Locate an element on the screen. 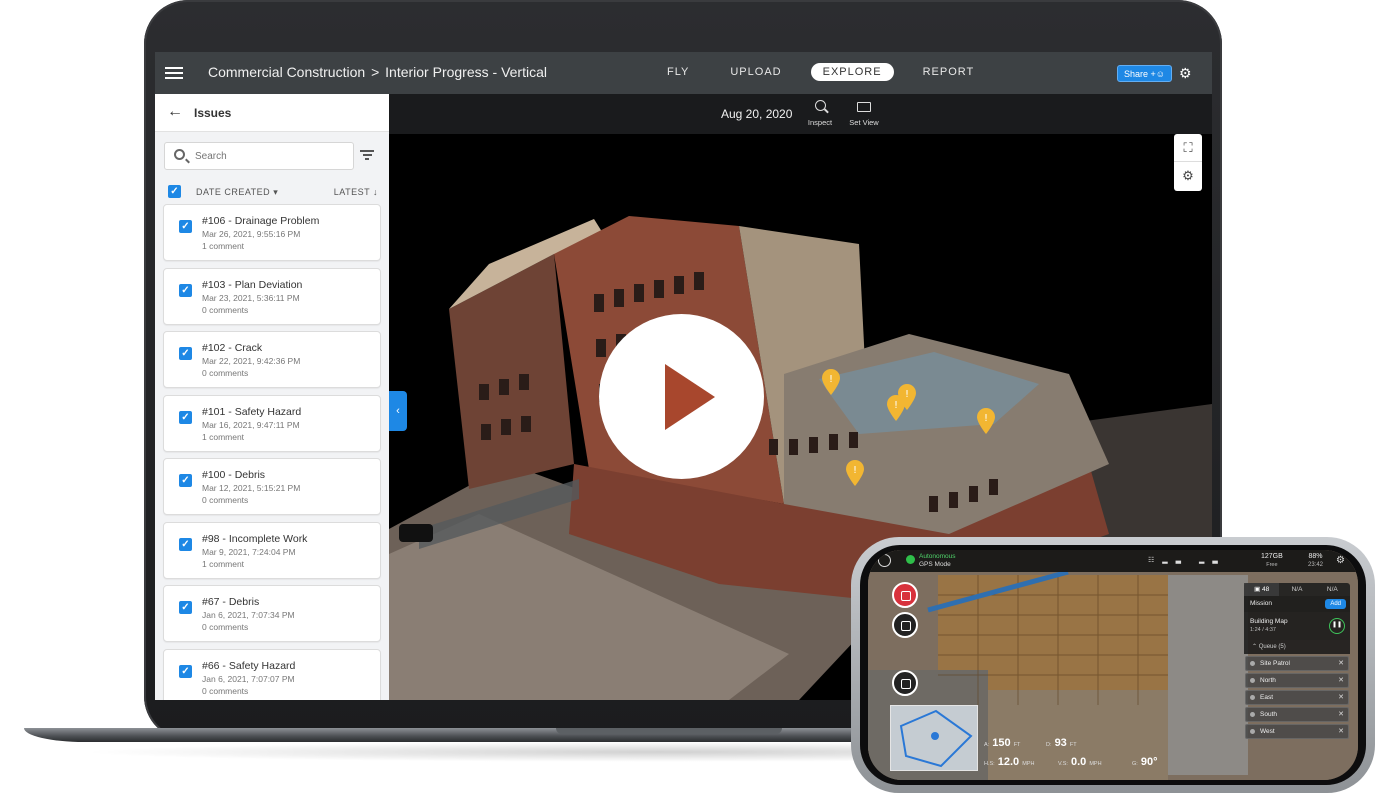  sort-by-dropdown: DATE CREATED ▾ is located at coordinates (237, 192).